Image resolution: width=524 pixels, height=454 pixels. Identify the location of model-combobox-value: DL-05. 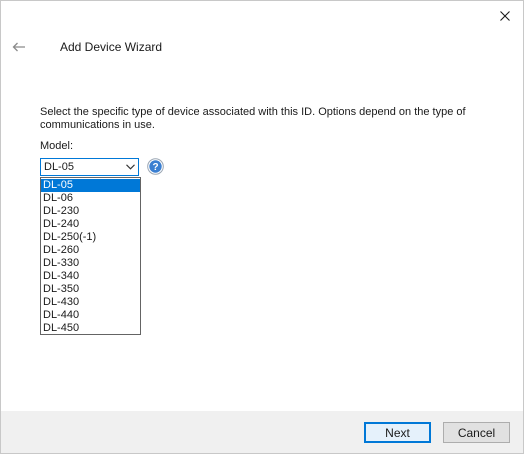
(59, 167).